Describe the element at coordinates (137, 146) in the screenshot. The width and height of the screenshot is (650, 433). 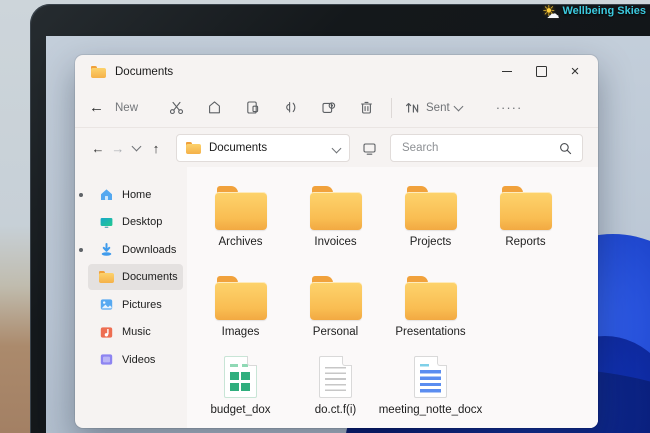
I see `recent-locations-button` at that location.